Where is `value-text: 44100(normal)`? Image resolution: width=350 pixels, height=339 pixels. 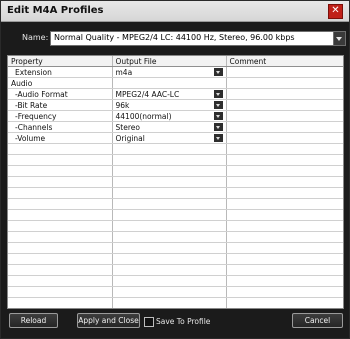
value-text: 44100(normal) is located at coordinates (143, 116).